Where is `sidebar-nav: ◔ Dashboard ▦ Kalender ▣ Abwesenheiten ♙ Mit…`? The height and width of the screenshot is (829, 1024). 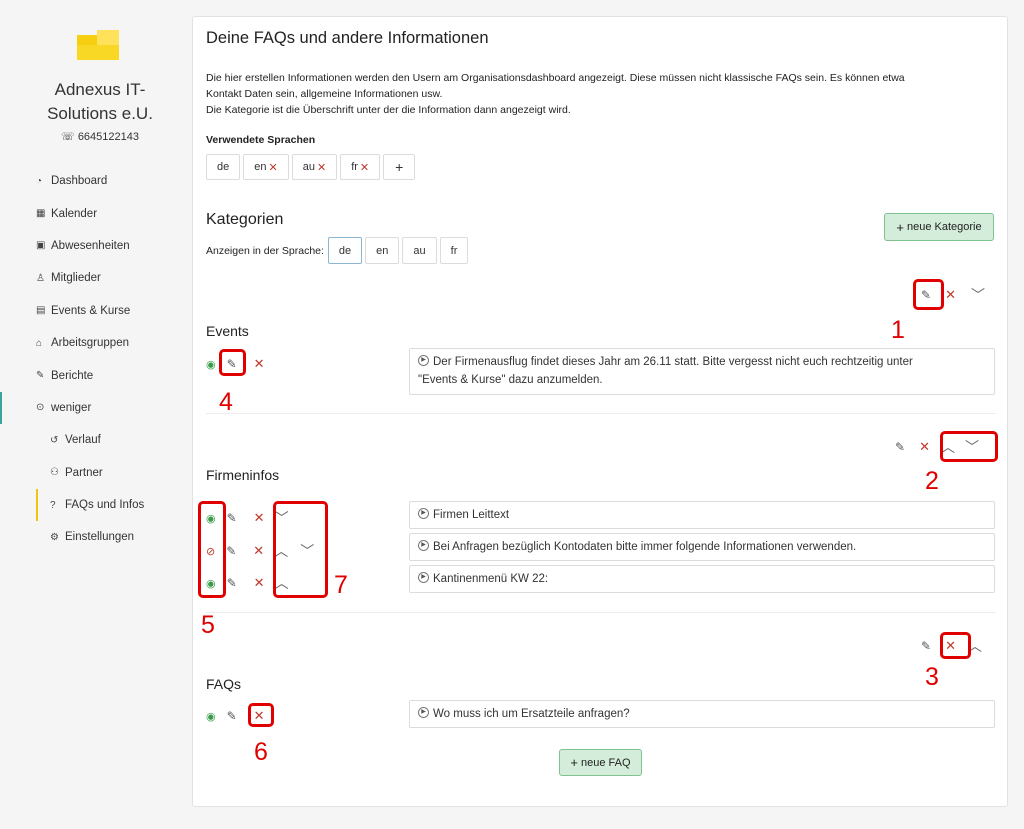 sidebar-nav: ◔ Dashboard ▦ Kalender ▣ Abwesenheiten ♙ Mit… is located at coordinates (90, 359).